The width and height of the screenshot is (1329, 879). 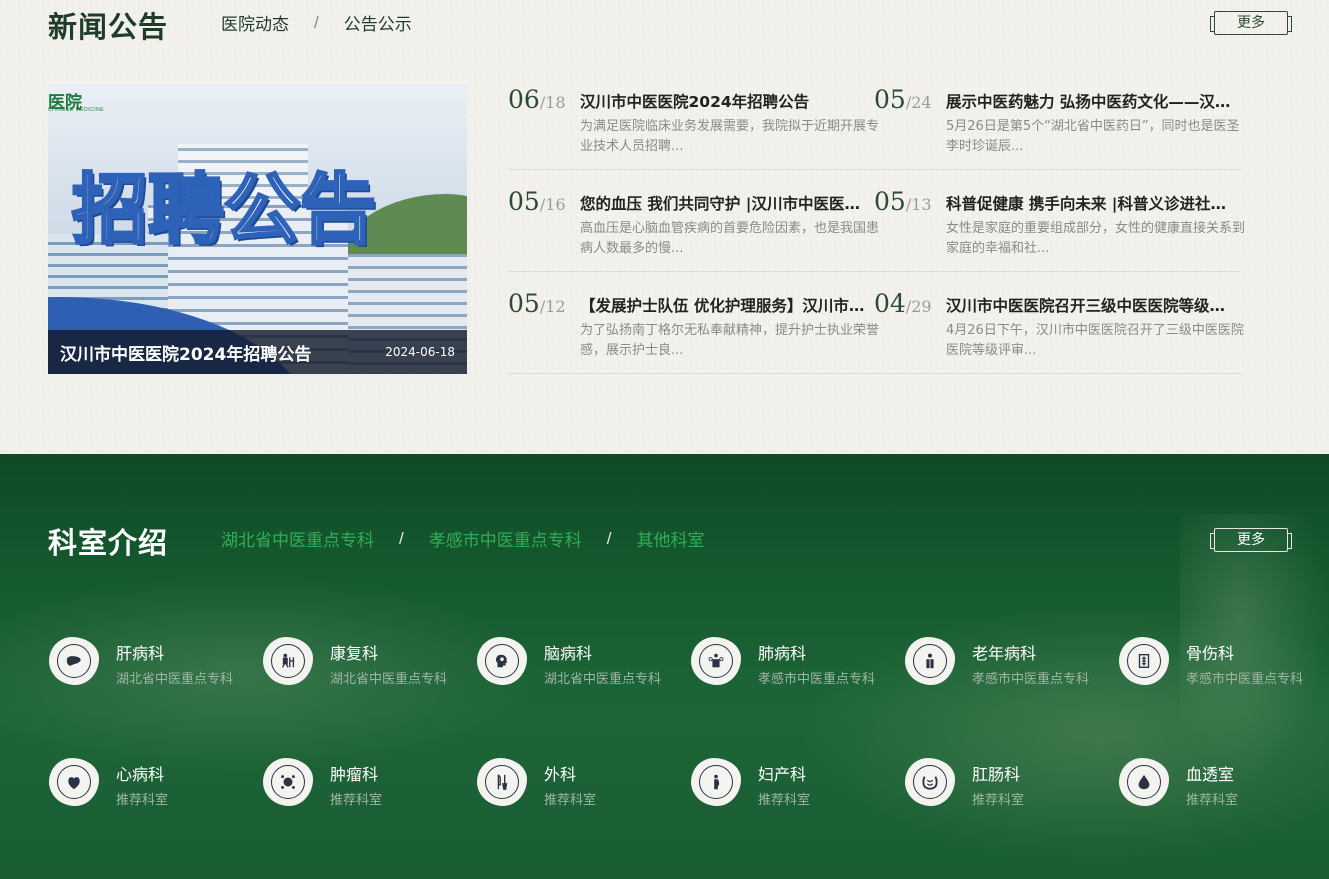 I want to click on featured-caption-bar: 汉川市中医医院2024年招聘公告 2024-06-18, so click(x=257, y=352).